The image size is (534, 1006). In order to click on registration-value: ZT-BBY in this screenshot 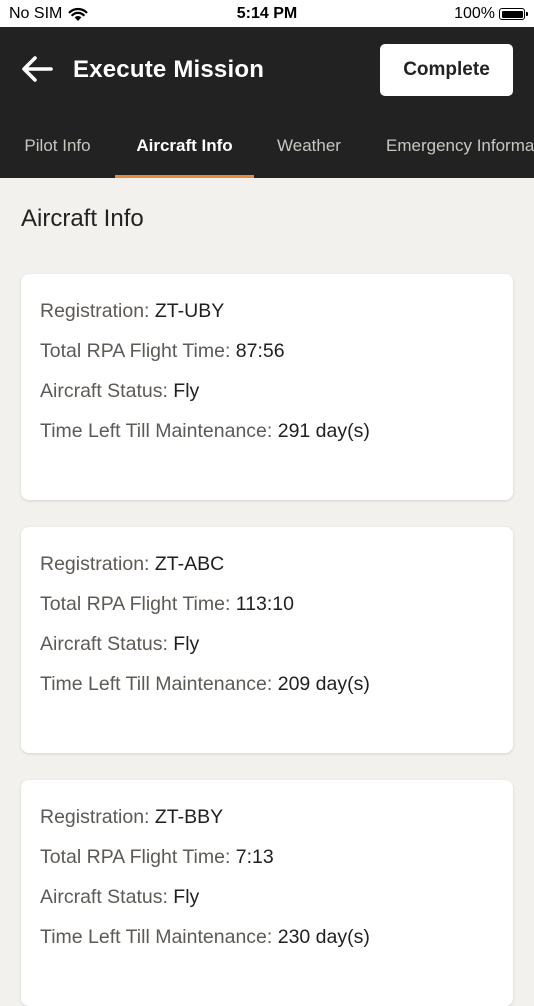, I will do `click(189, 817)`.